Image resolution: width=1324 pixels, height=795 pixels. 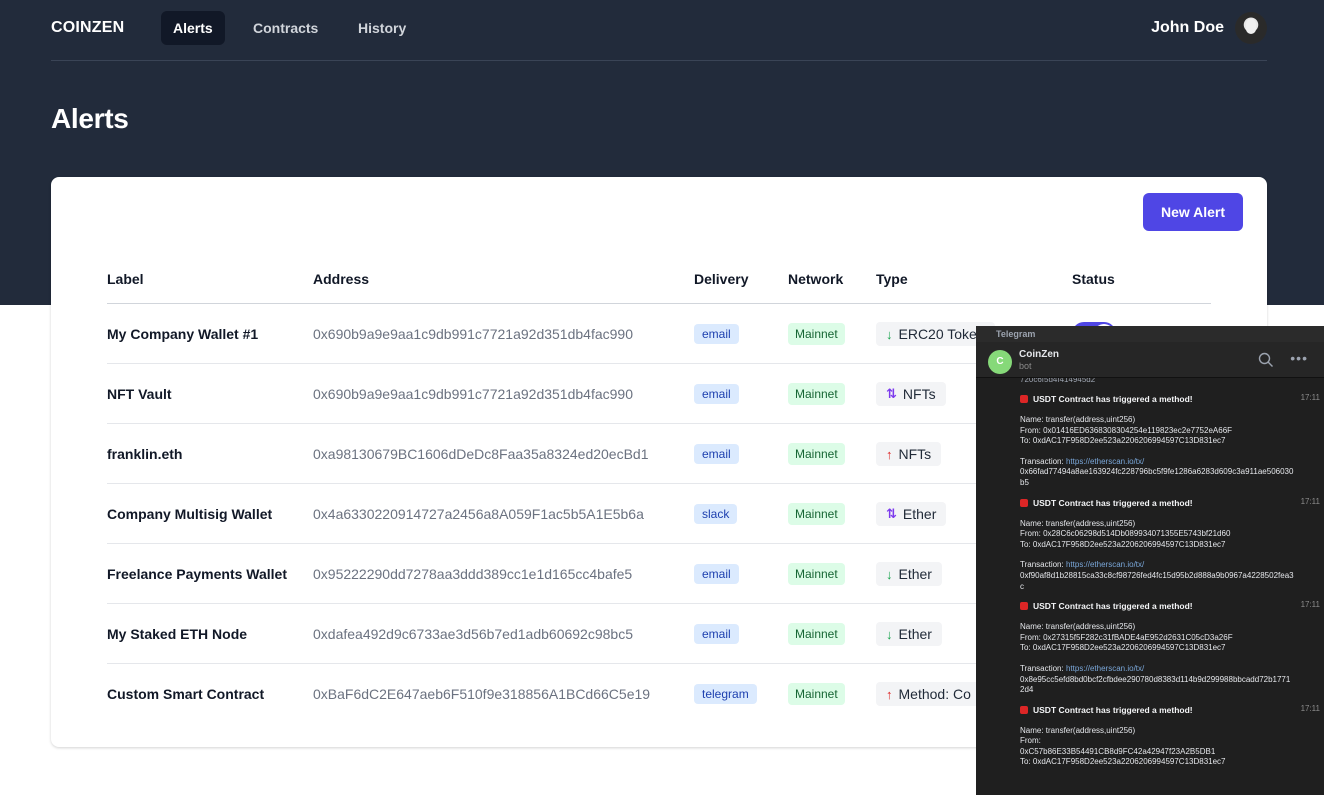 What do you see at coordinates (87, 28) in the screenshot?
I see `logo: COINZEN` at bounding box center [87, 28].